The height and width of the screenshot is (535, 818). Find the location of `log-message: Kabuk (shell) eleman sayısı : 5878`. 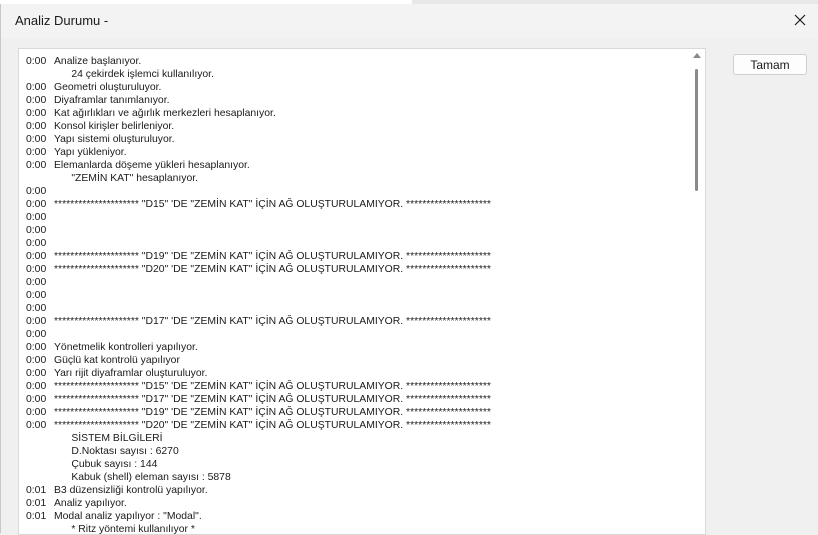

log-message: Kabuk (shell) eleman sayısı : 5878 is located at coordinates (142, 477).